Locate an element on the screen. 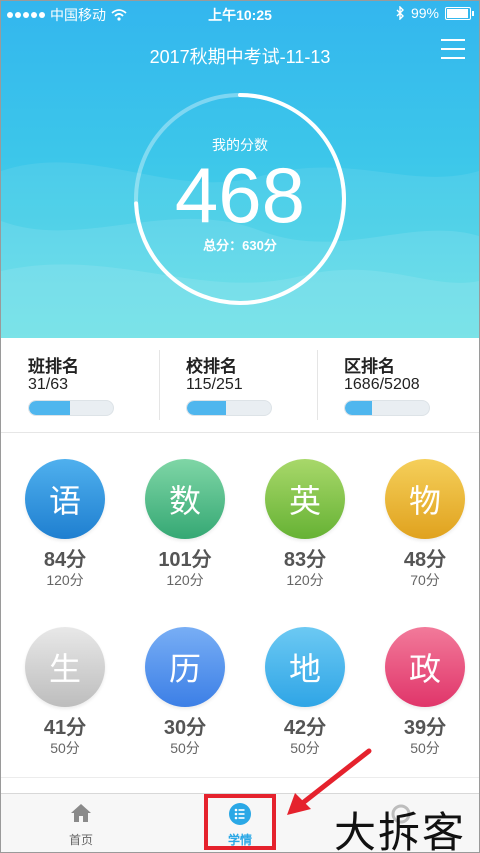 This screenshot has height=853, width=480. tab-label: 首页 is located at coordinates (80, 840).